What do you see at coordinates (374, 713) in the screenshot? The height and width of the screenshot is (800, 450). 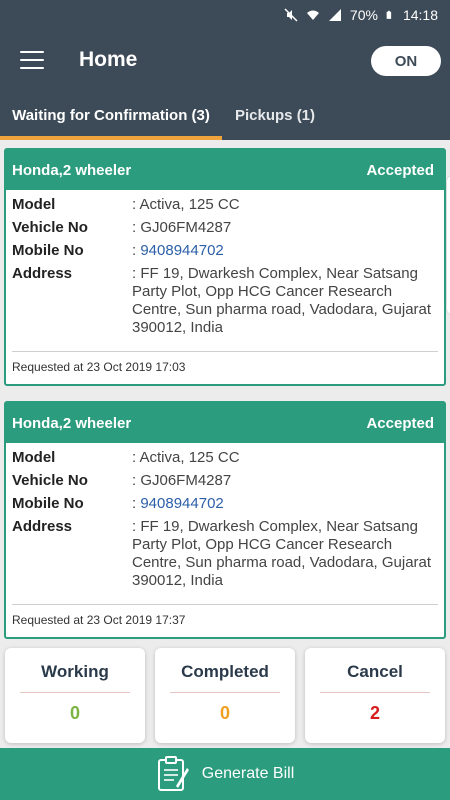 I see `stat-count: 2` at bounding box center [374, 713].